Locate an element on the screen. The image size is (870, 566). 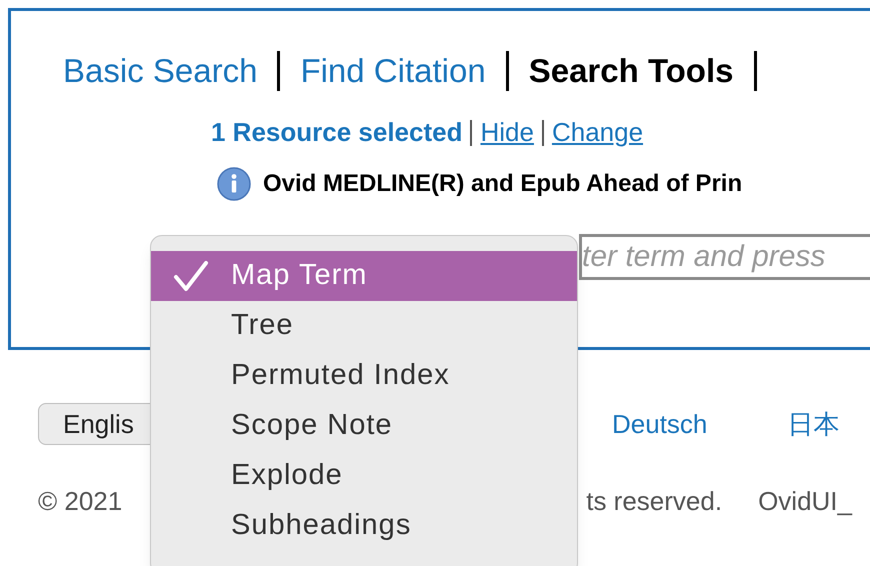
footer-text: © 2021 is located at coordinates (80, 501).